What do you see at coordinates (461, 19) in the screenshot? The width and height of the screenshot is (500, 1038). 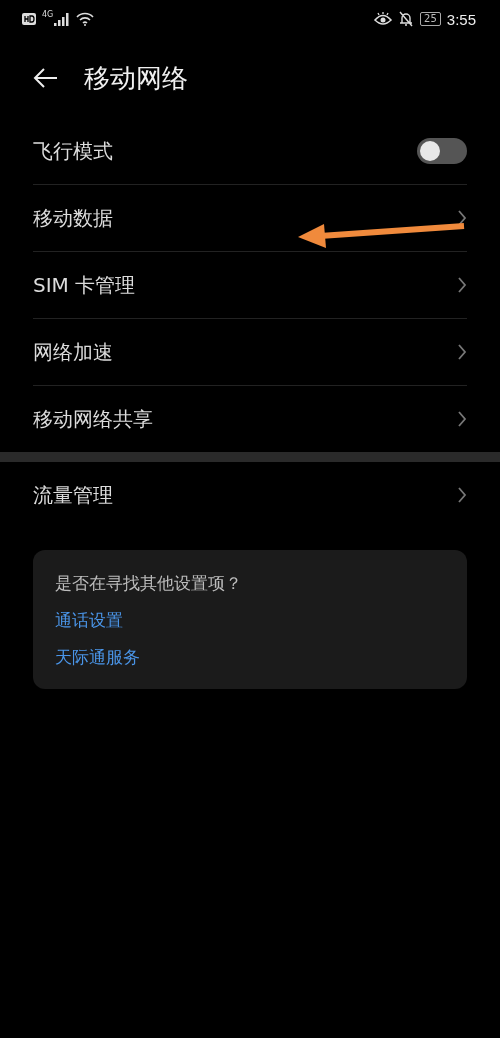 I see `clock-time: 3:55` at bounding box center [461, 19].